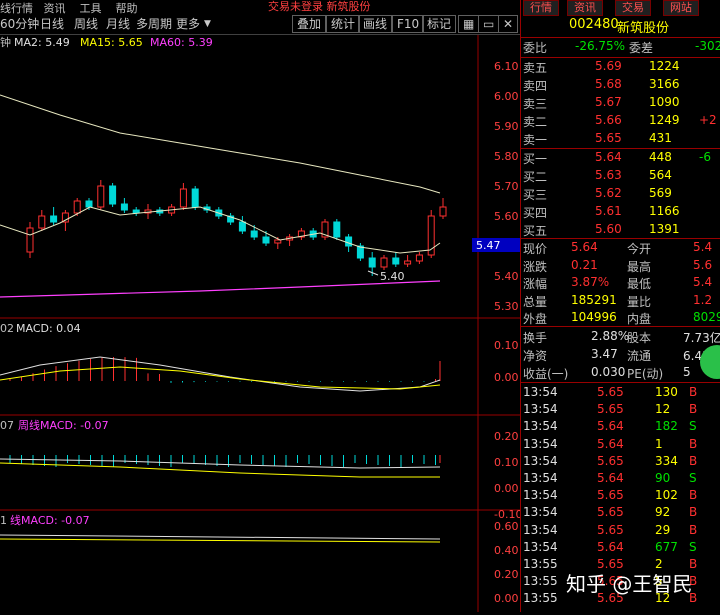 This screenshot has height=615, width=720. Describe the element at coordinates (408, 24) in the screenshot. I see `f10-button: F10` at that location.